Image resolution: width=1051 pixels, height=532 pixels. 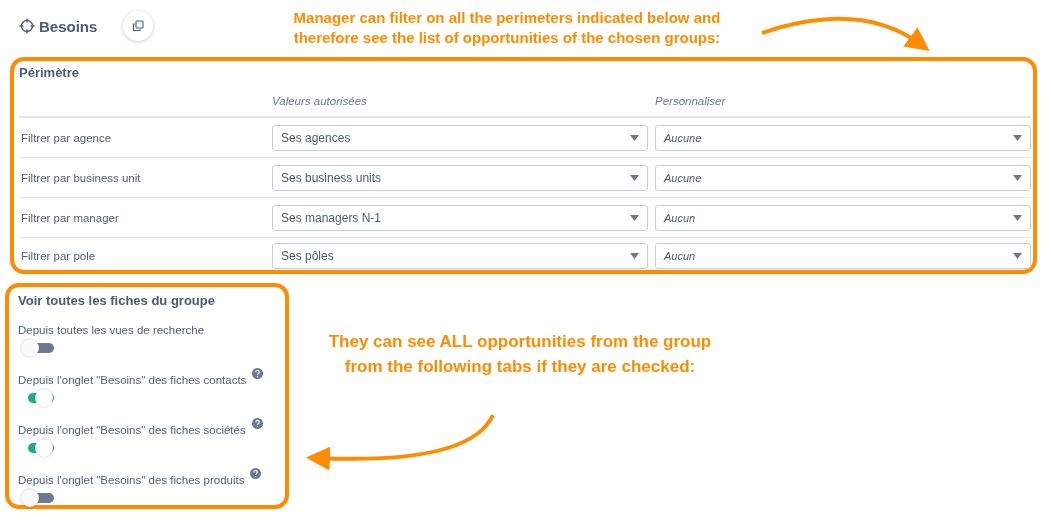 I want to click on toggle-label: Depuis l'onglet "Besoins" des fiches produits, so click(x=131, y=480).